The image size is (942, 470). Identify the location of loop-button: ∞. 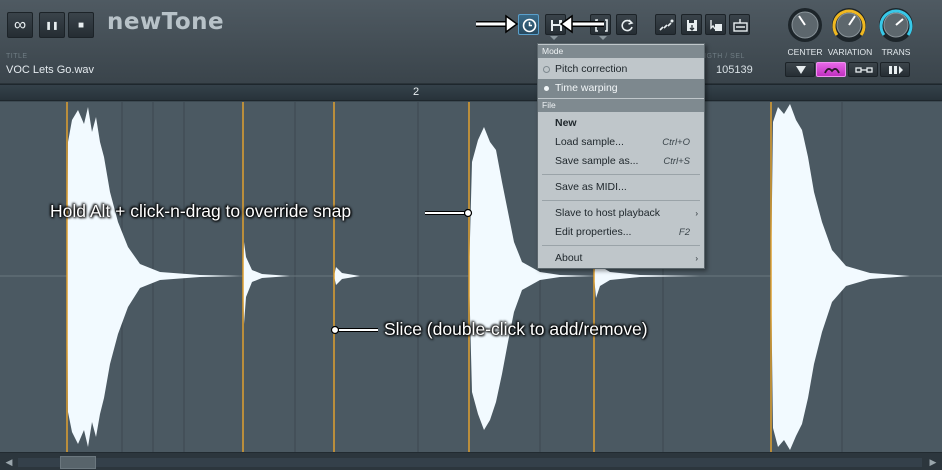
(20, 25).